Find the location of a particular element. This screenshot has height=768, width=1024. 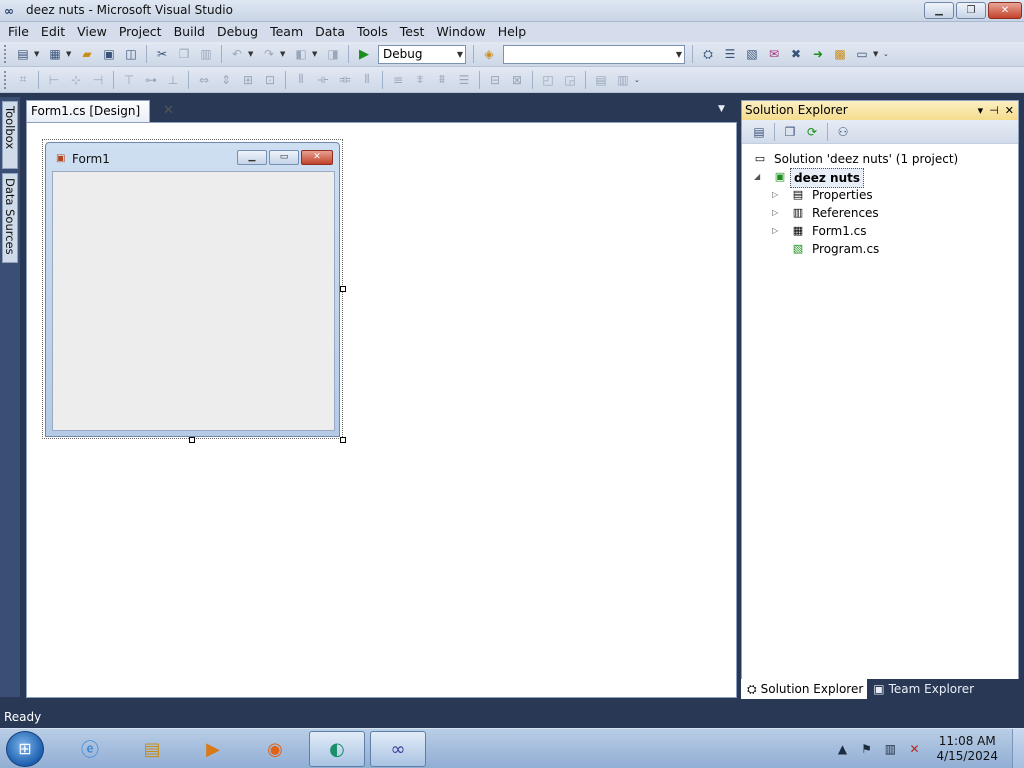

undo-dropdown: ▼ is located at coordinates (252, 54).